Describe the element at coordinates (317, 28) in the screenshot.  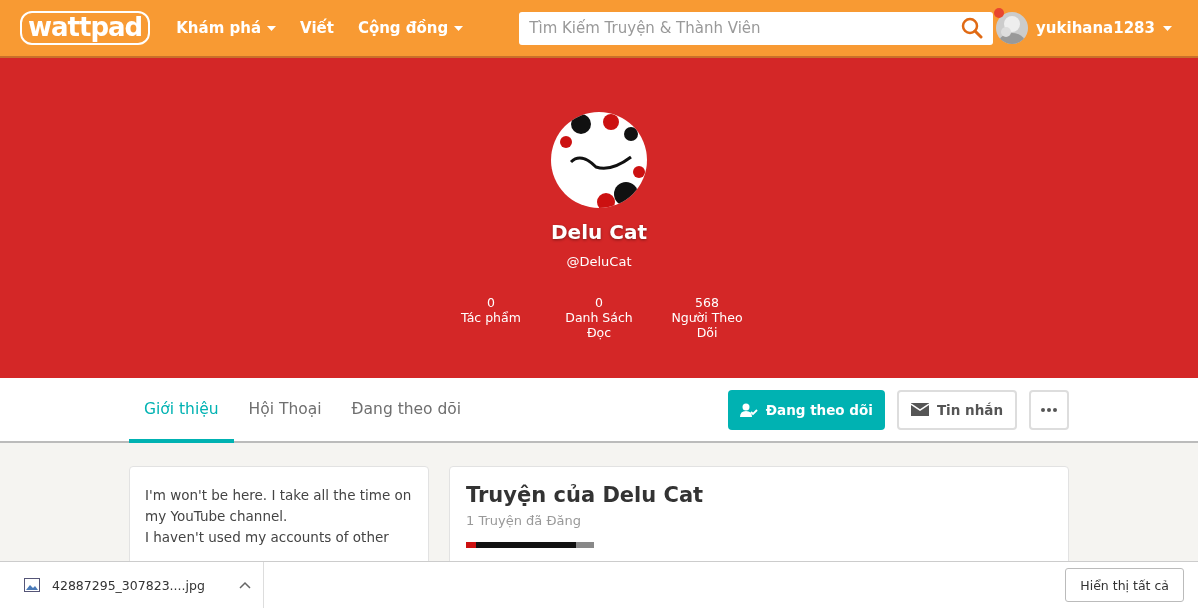
I see `nav-menu-item: Viết` at that location.